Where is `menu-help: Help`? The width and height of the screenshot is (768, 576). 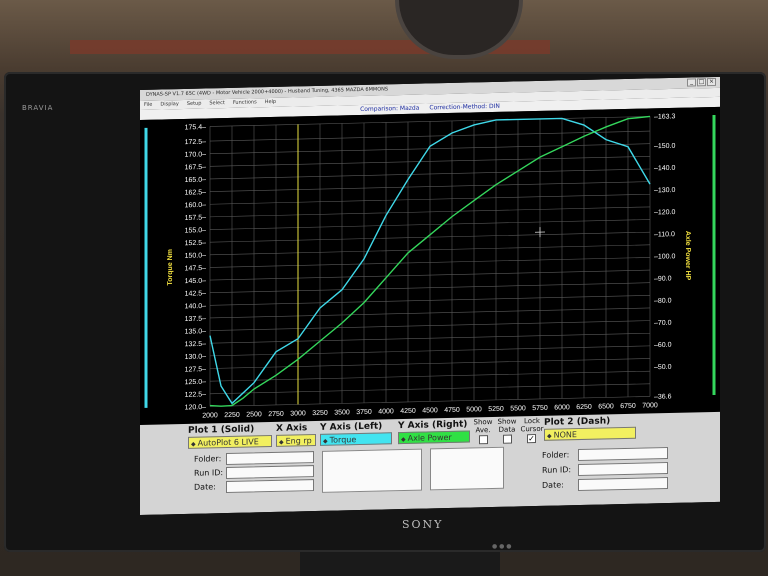
menu-help: Help is located at coordinates (270, 102).